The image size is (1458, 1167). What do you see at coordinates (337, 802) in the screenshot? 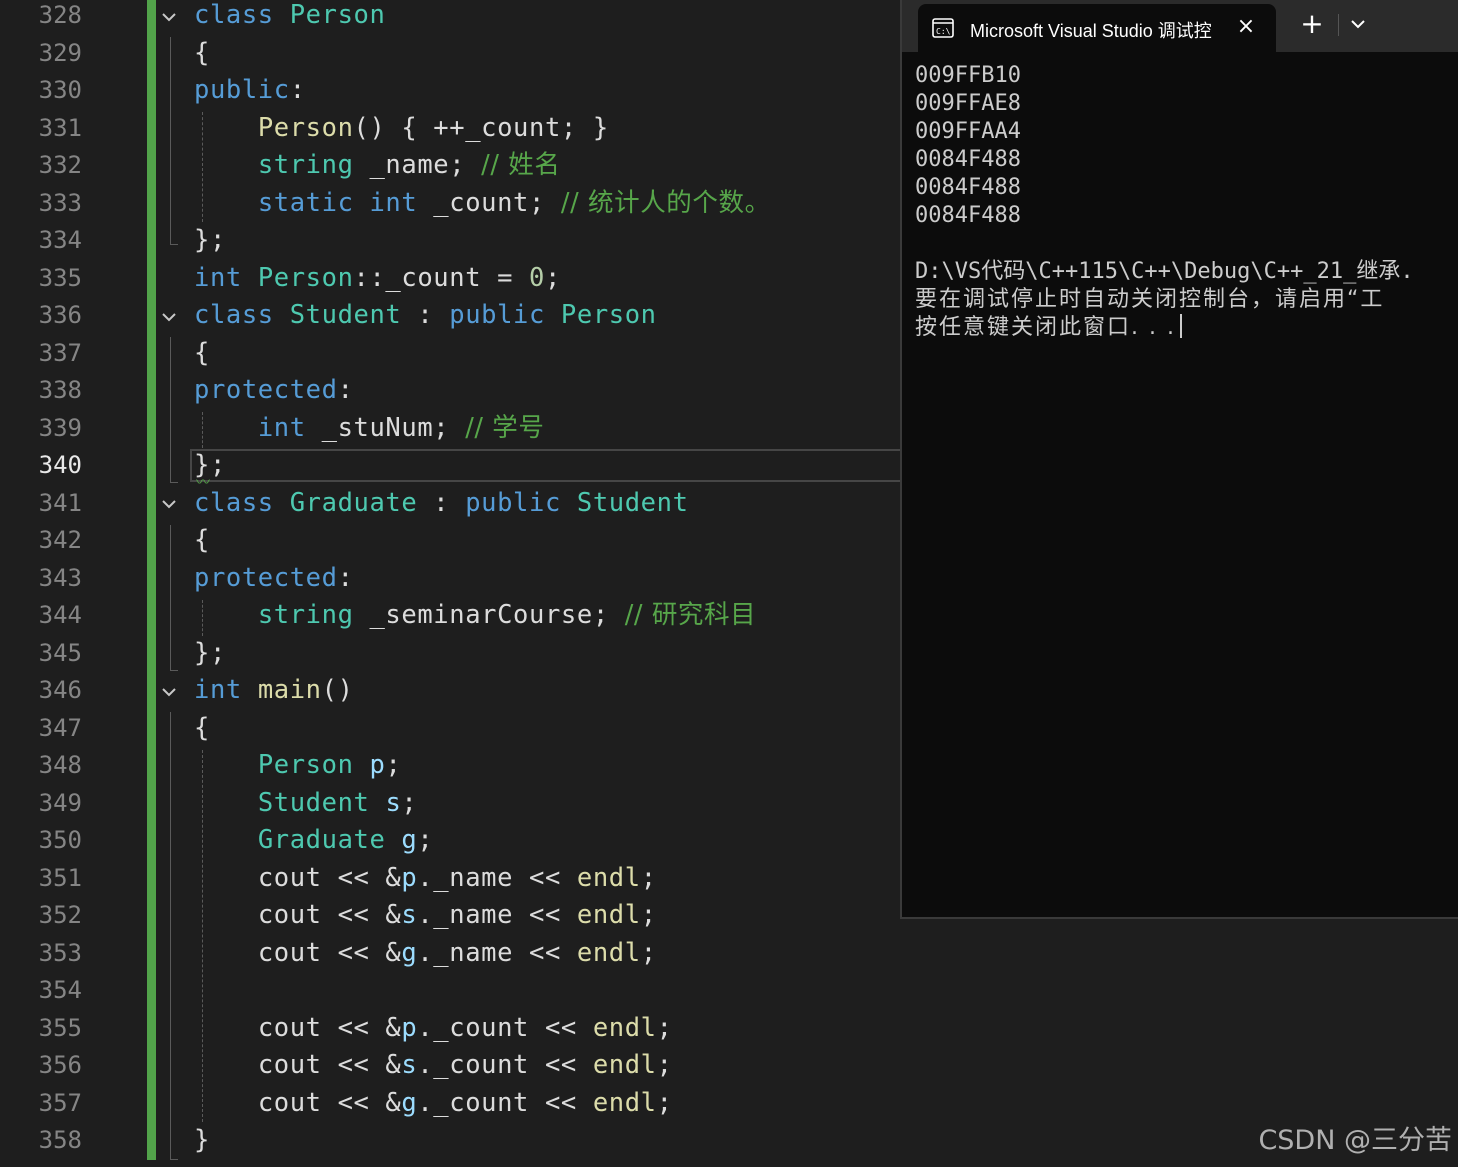
I see `code-line: Student s;` at bounding box center [337, 802].